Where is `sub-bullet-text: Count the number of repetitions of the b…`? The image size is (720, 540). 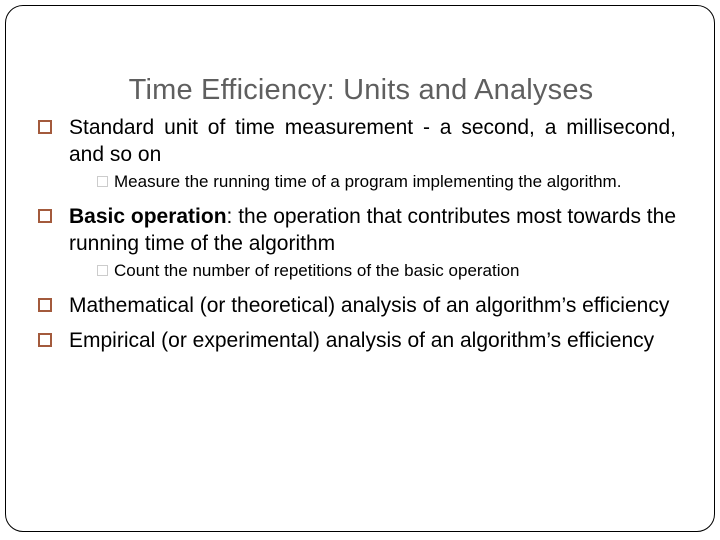 sub-bullet-text: Count the number of repetitions of the b… is located at coordinates (317, 270).